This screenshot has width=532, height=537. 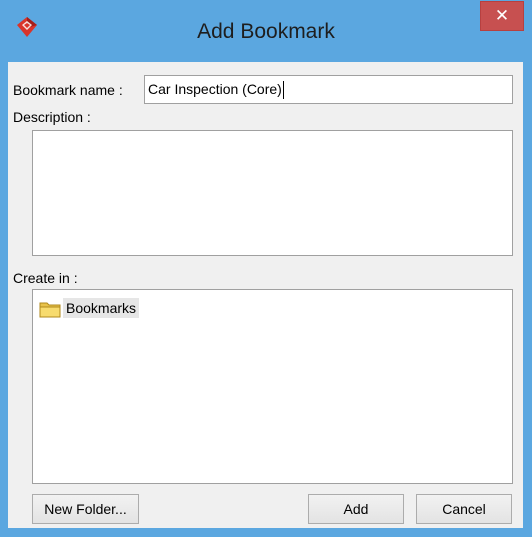 What do you see at coordinates (68, 90) in the screenshot?
I see `bookmark-name-label: Bookmark name :` at bounding box center [68, 90].